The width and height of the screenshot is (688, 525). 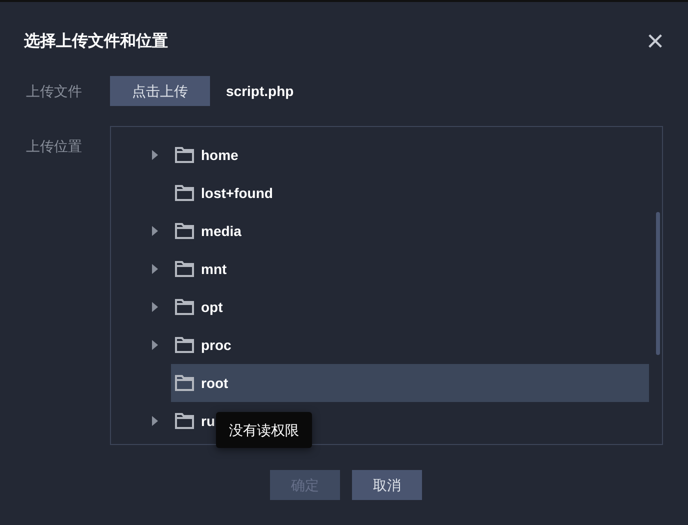 I want to click on close-button: ×, so click(x=655, y=42).